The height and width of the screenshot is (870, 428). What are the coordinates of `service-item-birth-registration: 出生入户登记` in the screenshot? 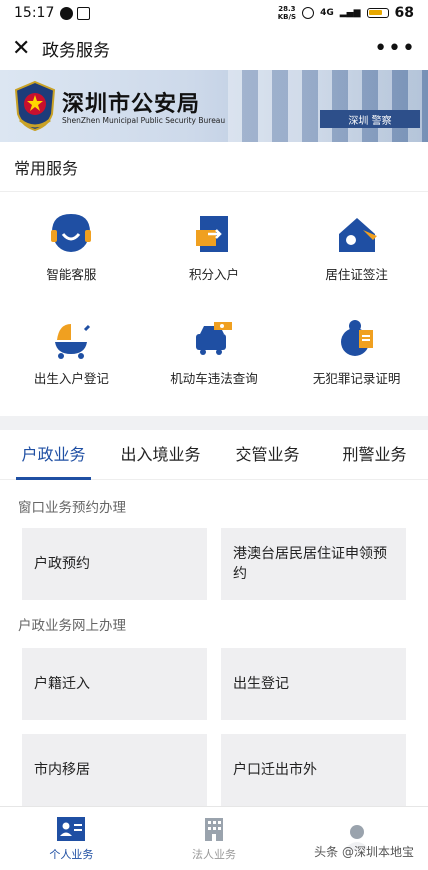 It's located at (71, 362).